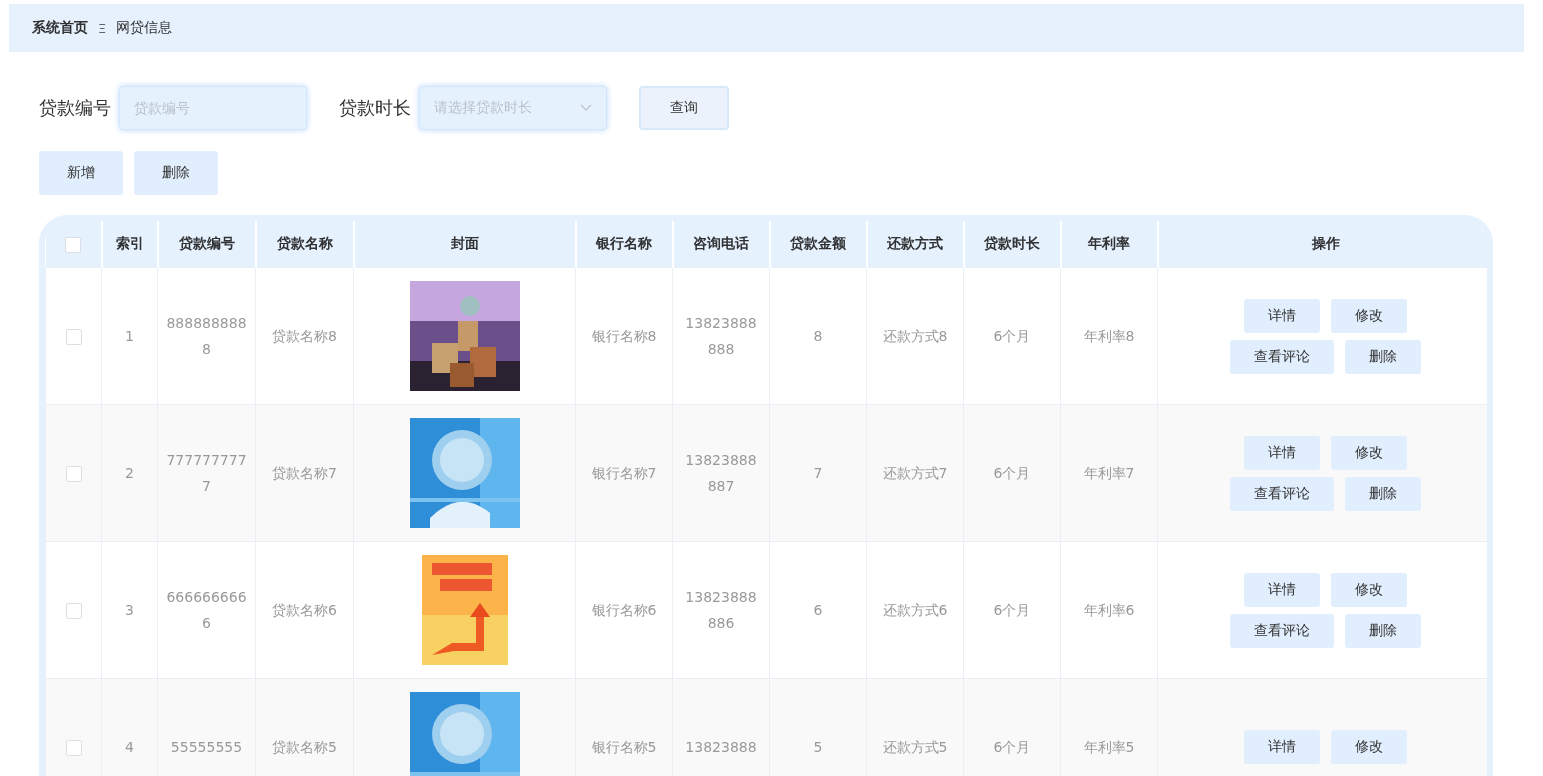  Describe the element at coordinates (818, 243) in the screenshot. I see `column-header: 贷款金额` at that location.